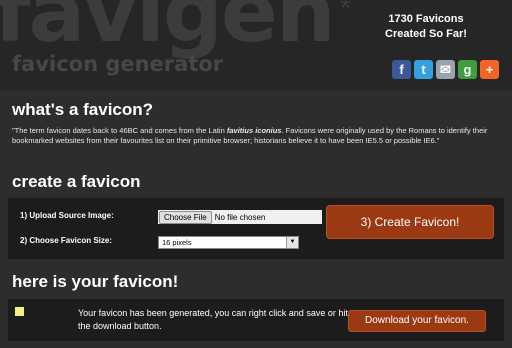 This screenshot has width=512, height=348. I want to click on file-upload-input: Choose File No file chosen, so click(240, 217).